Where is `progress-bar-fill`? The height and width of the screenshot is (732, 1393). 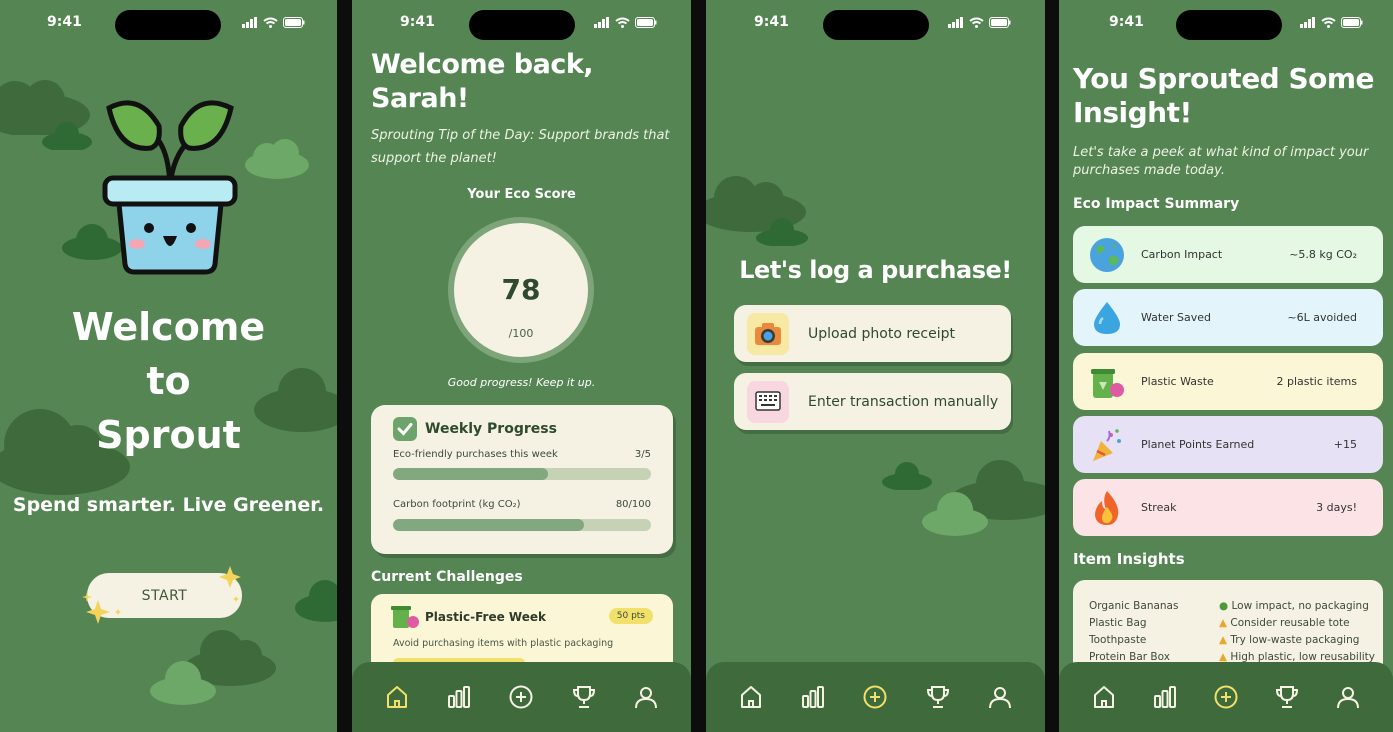 progress-bar-fill is located at coordinates (488, 525).